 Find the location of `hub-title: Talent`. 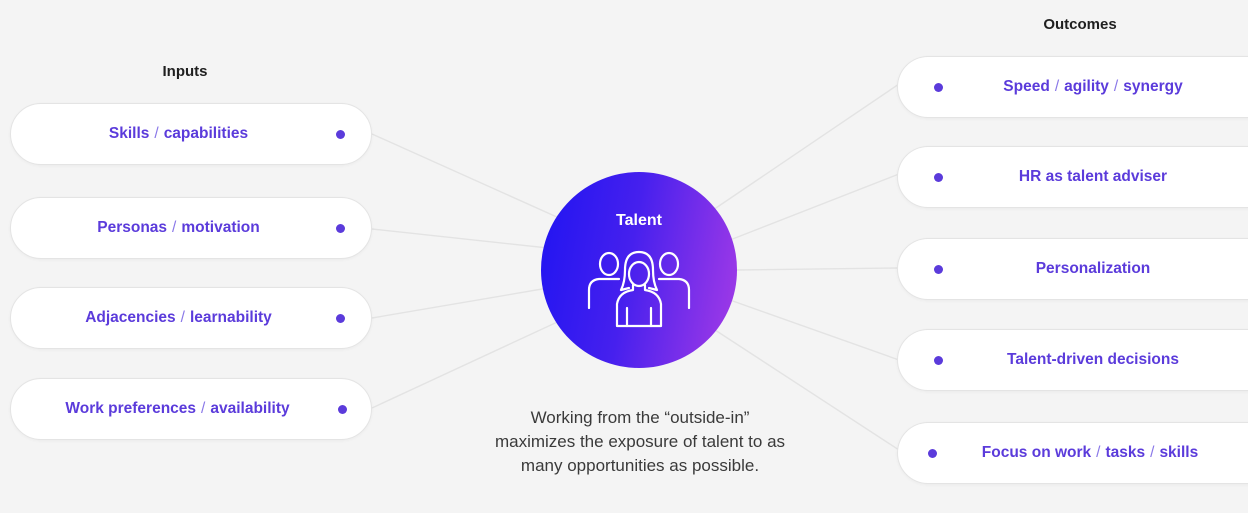

hub-title: Talent is located at coordinates (639, 220).